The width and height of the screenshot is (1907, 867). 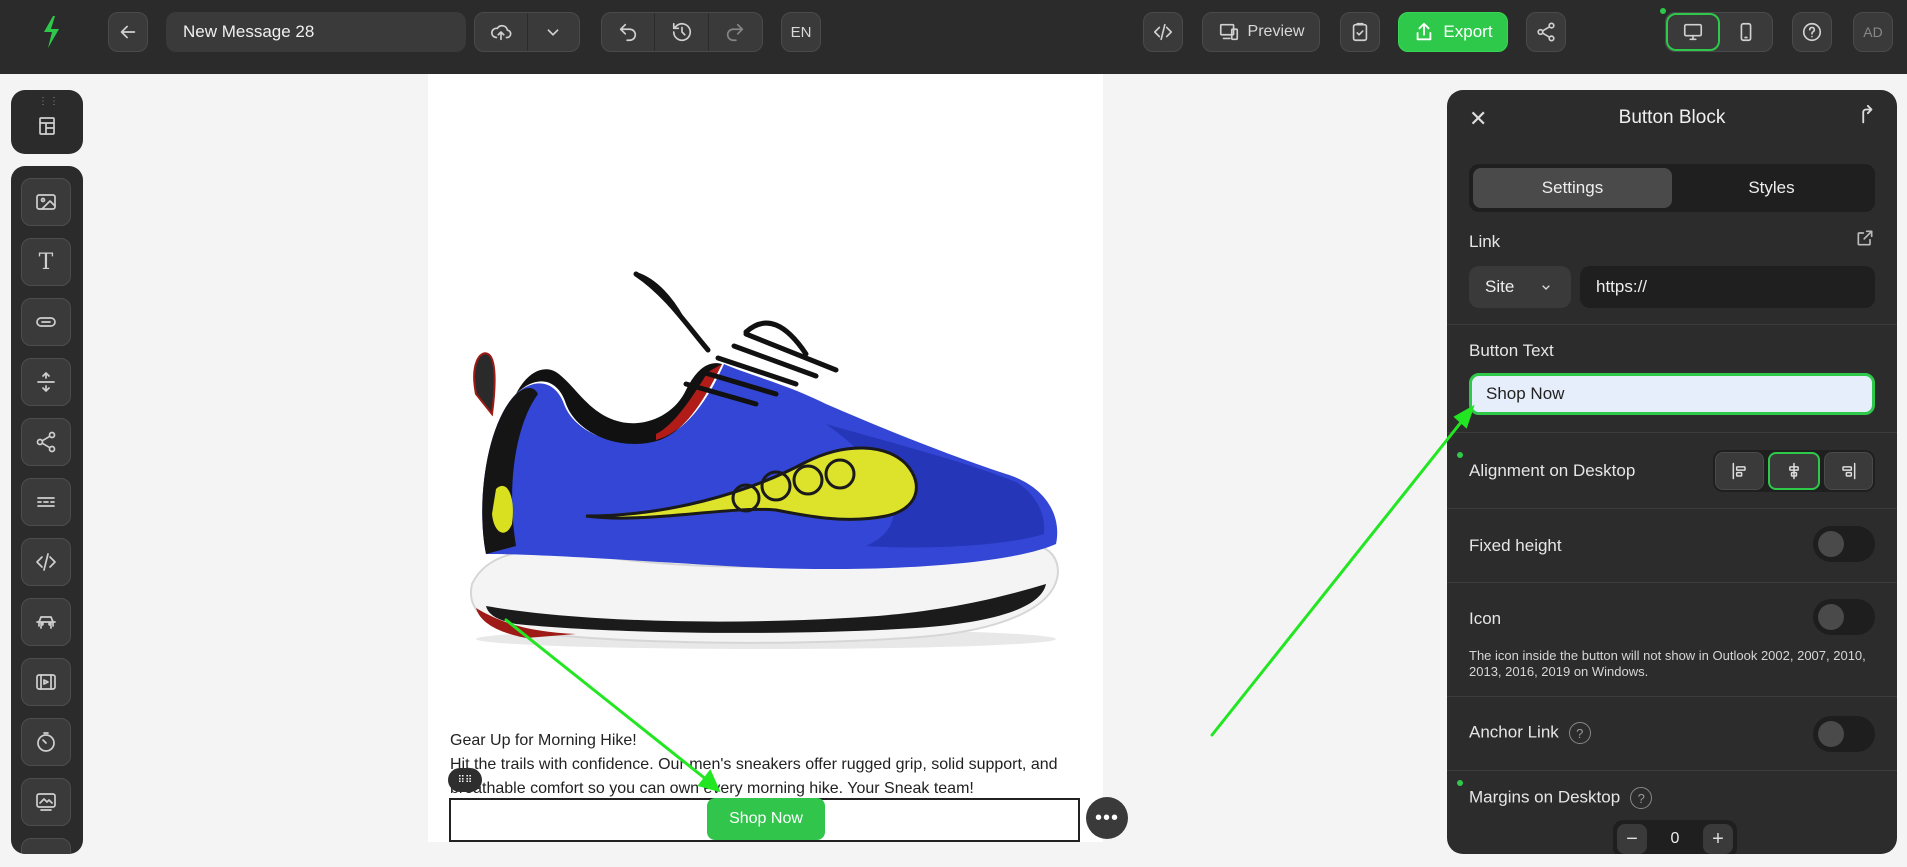 I want to click on text-t-icon: T, so click(x=46, y=262).